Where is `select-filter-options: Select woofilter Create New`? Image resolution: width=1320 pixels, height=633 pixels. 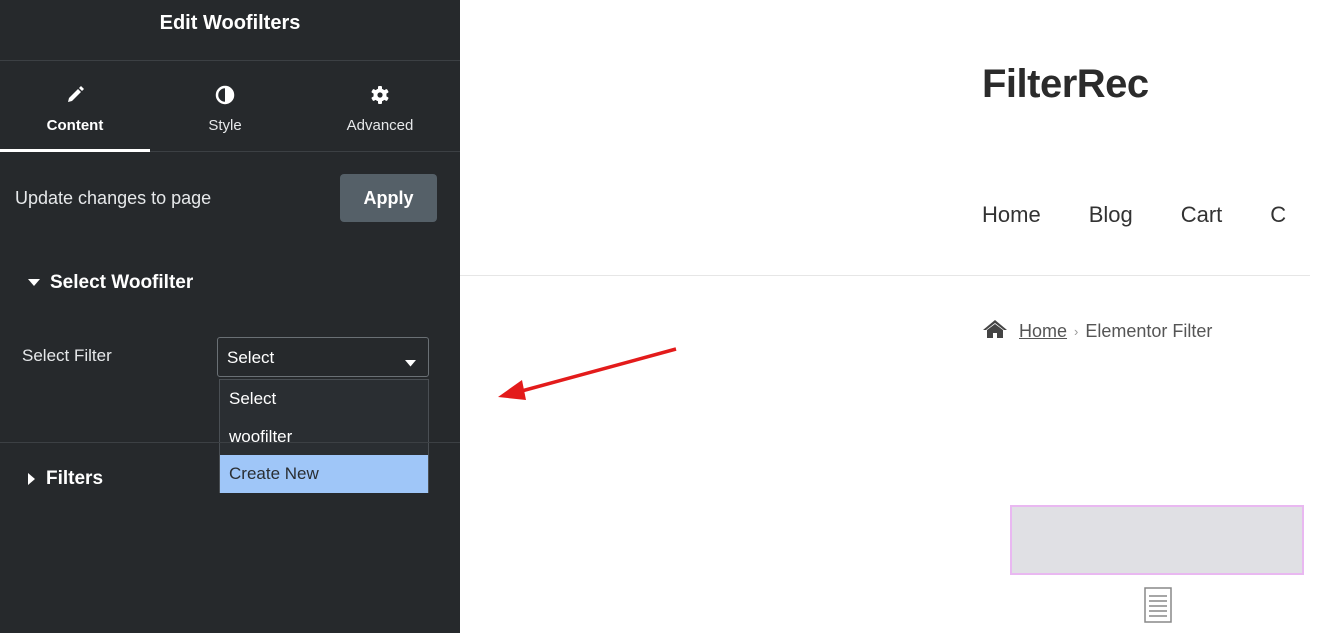 select-filter-options: Select woofilter Create New is located at coordinates (324, 436).